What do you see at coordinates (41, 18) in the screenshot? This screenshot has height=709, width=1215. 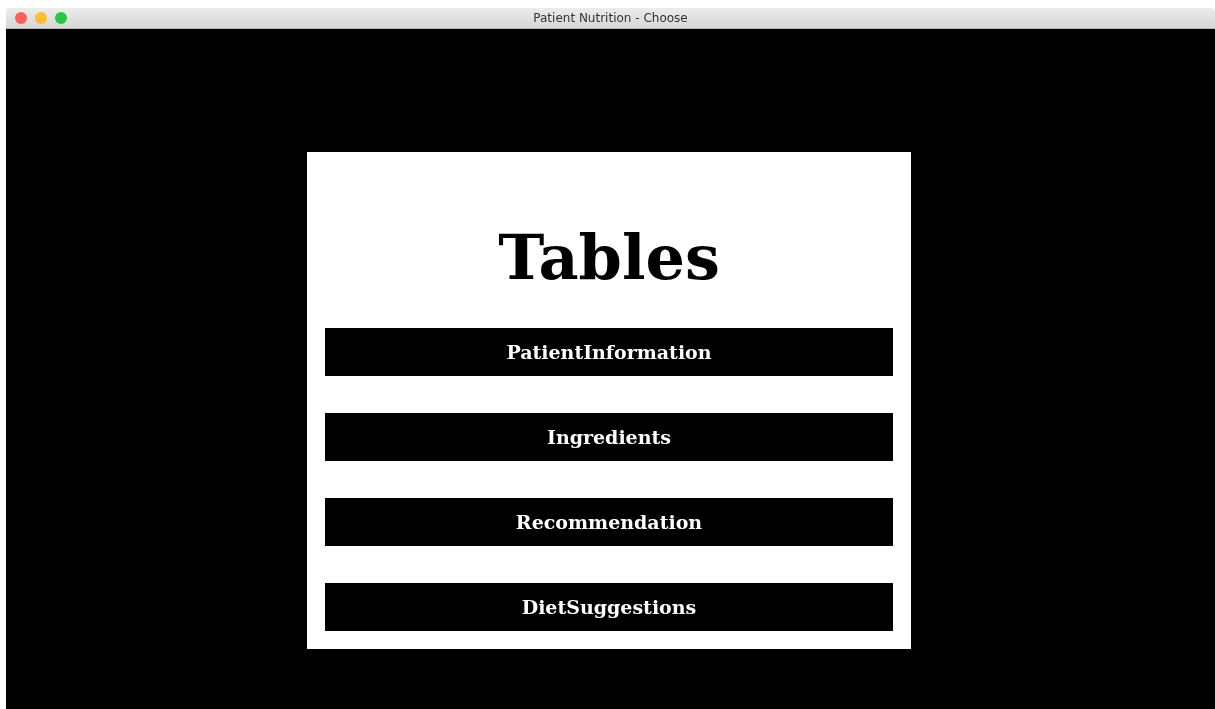 I see `minimize-icon` at bounding box center [41, 18].